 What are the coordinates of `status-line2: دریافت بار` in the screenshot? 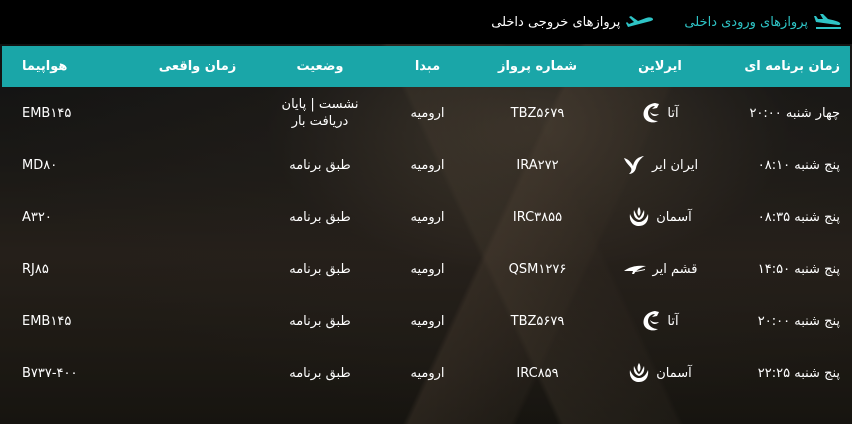 It's located at (320, 121).